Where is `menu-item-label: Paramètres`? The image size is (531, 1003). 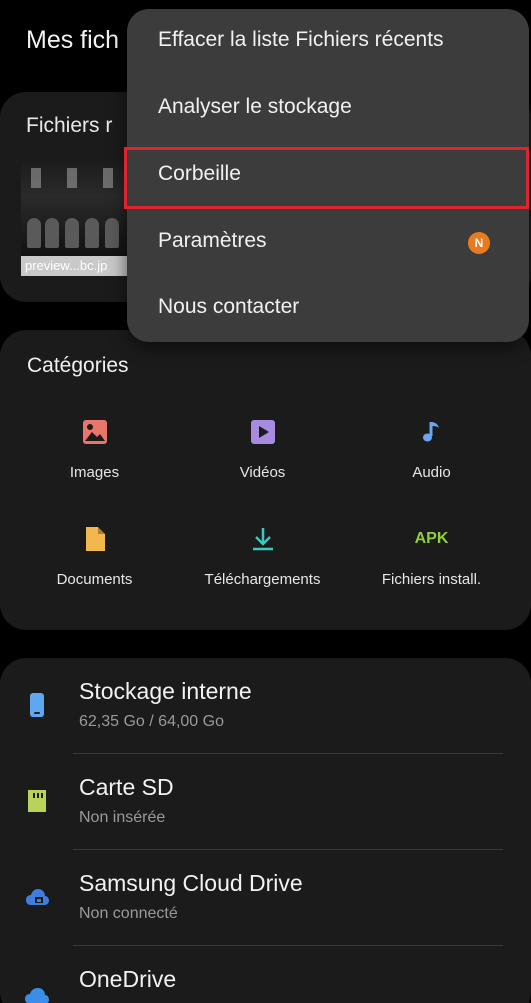 menu-item-label: Paramètres is located at coordinates (212, 240).